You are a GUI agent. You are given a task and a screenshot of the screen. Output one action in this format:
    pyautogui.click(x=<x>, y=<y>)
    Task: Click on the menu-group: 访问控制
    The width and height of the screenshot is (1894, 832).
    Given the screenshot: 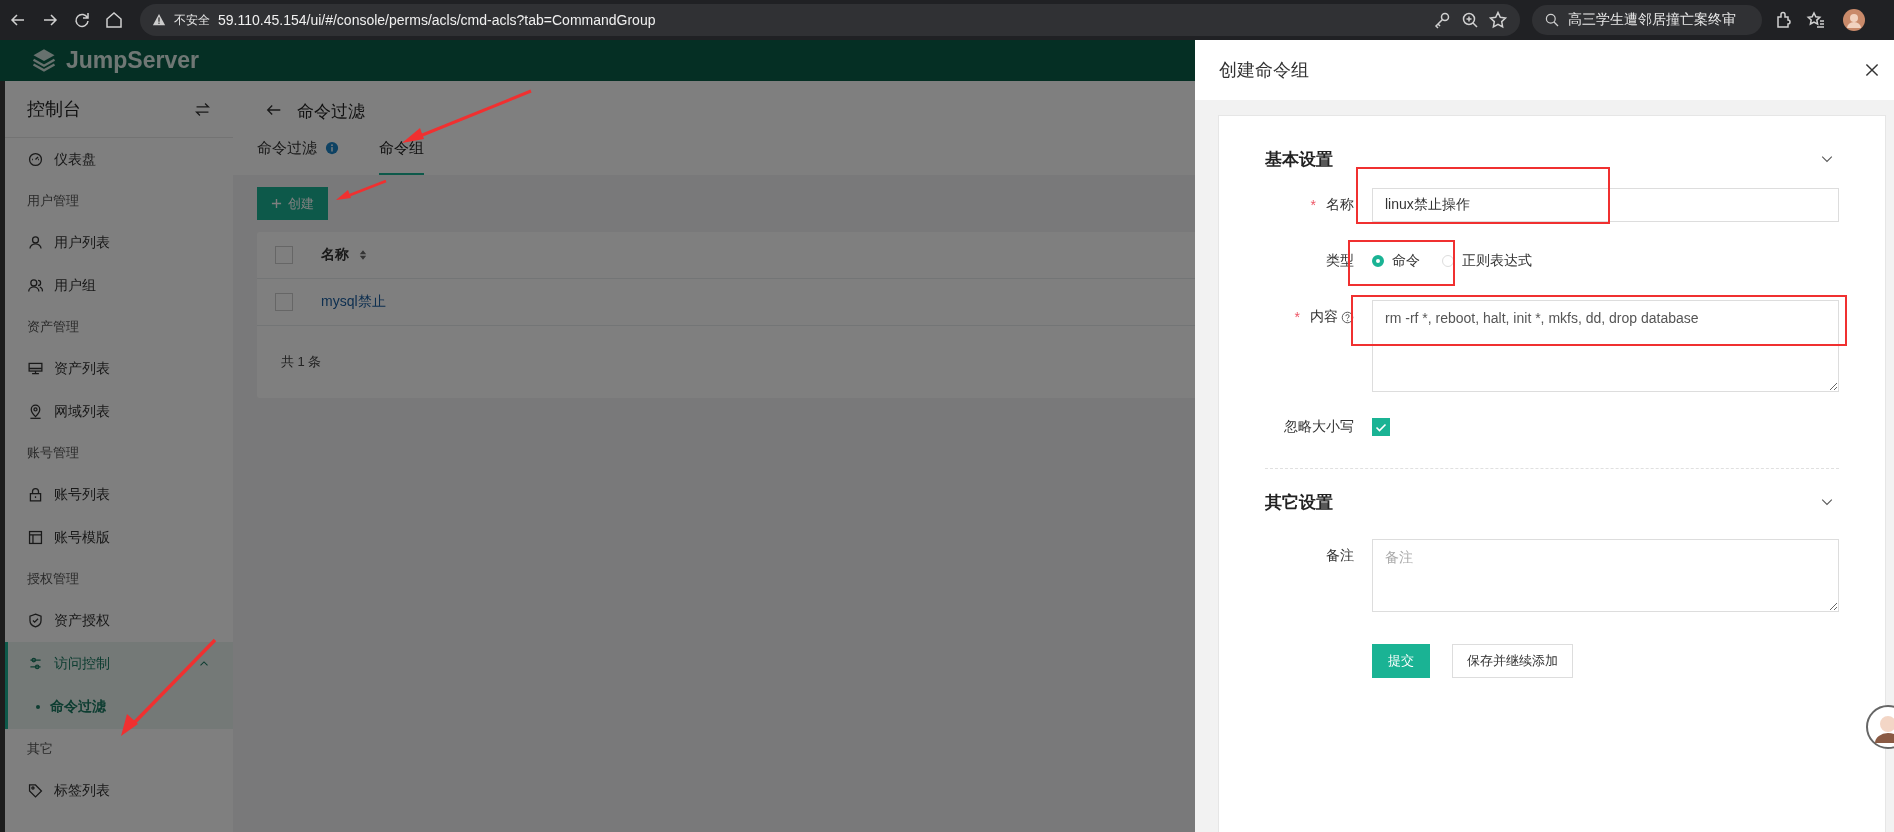 What is the action you would take?
    pyautogui.click(x=119, y=663)
    